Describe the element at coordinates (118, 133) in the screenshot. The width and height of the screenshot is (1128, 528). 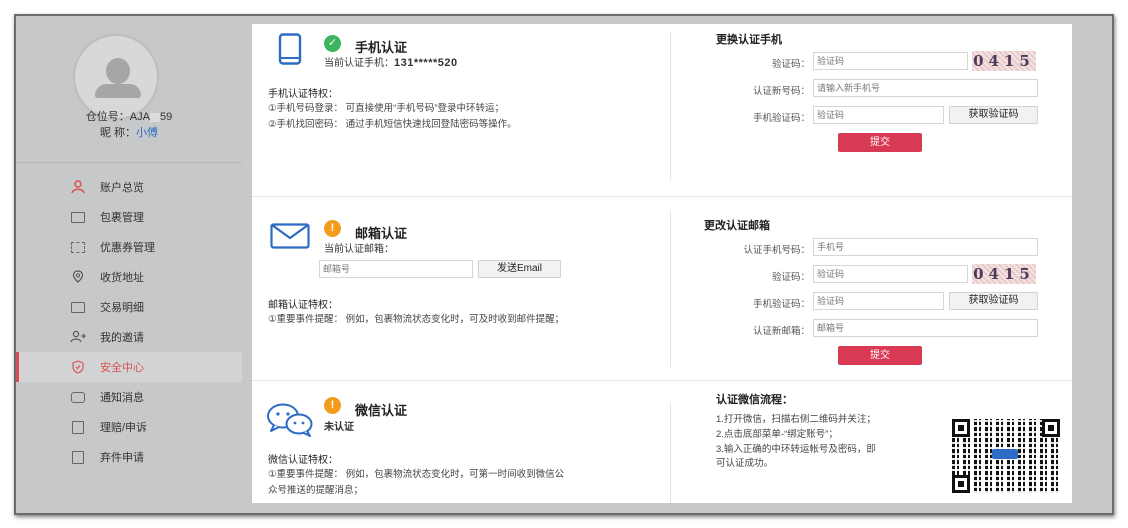
I see `nickname-label: 昵 称：` at that location.